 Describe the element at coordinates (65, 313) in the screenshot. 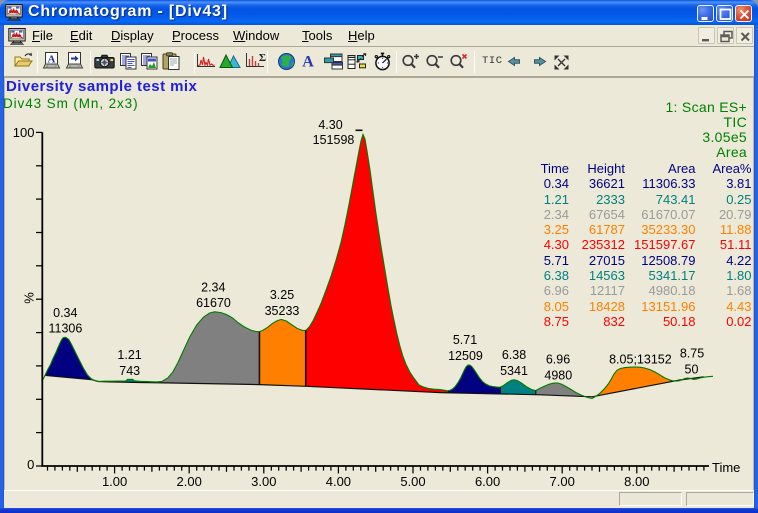

I see `svg-text: 0.34` at that location.